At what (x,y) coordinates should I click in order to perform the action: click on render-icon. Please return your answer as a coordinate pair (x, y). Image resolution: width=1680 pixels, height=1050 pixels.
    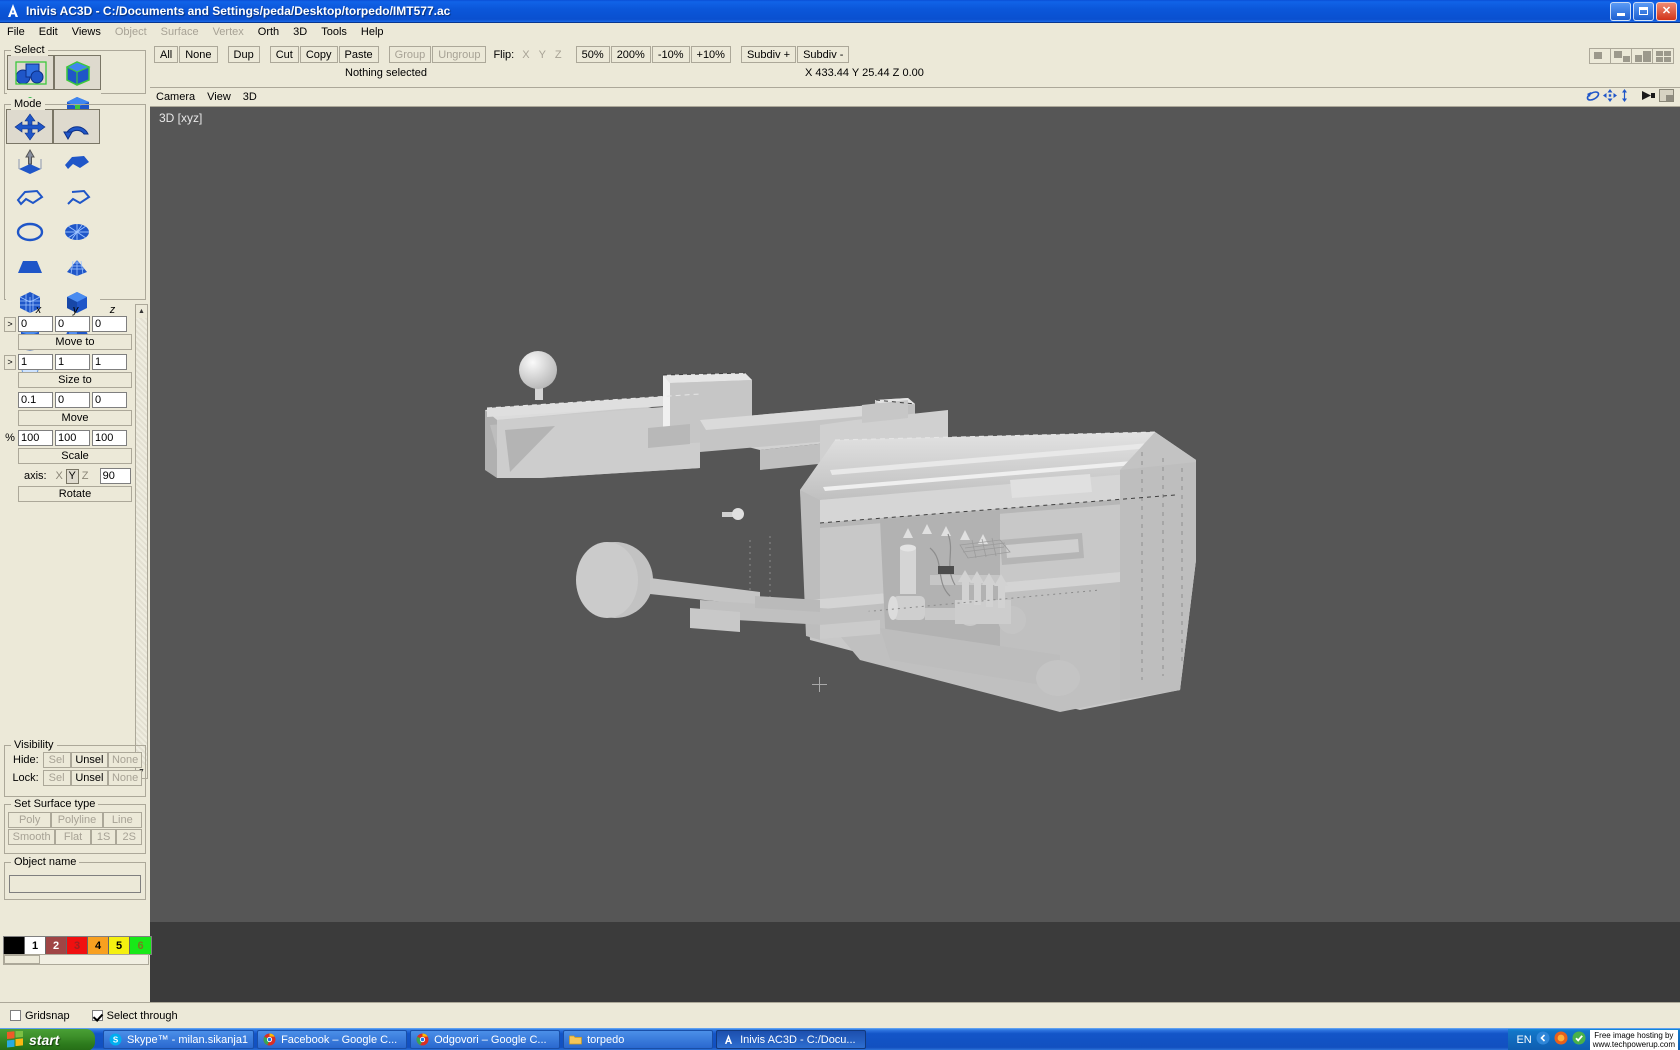
    Looking at the image, I should click on (1648, 97).